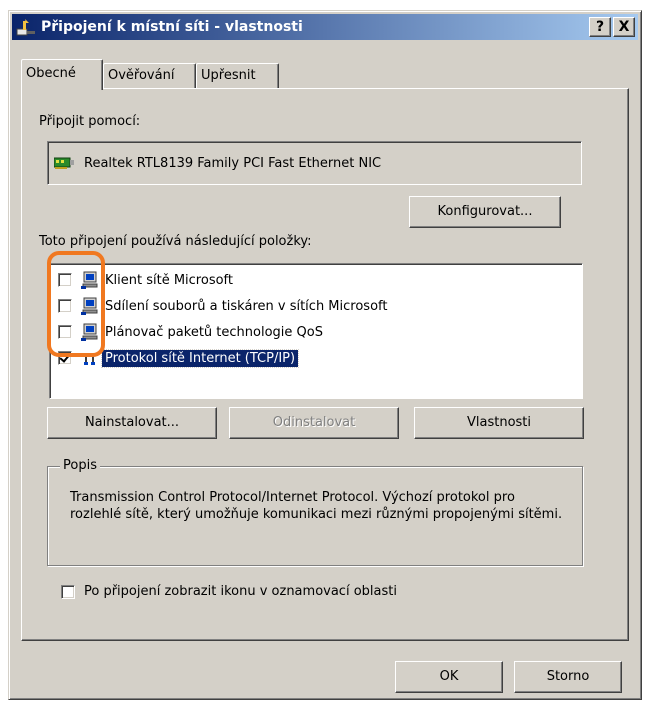  I want to click on tab-authentication: Ověřování, so click(149, 76).